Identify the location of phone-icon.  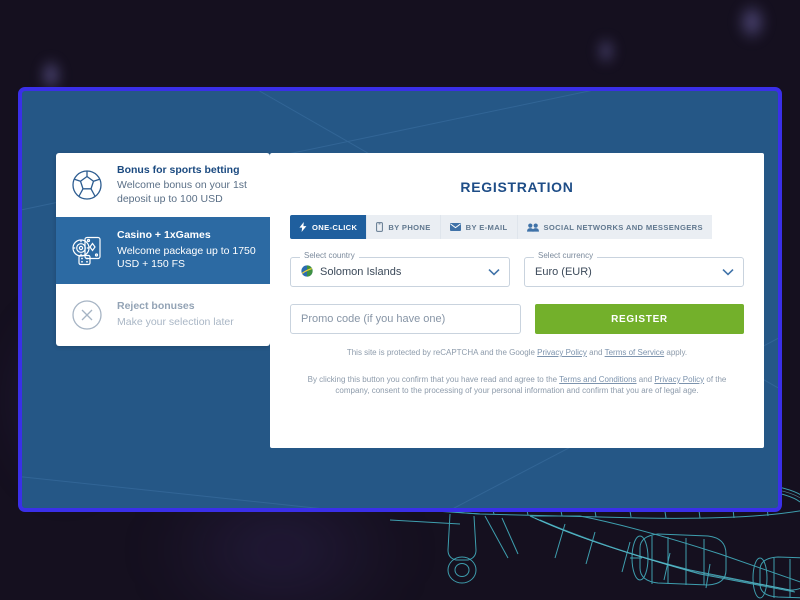
(380, 227).